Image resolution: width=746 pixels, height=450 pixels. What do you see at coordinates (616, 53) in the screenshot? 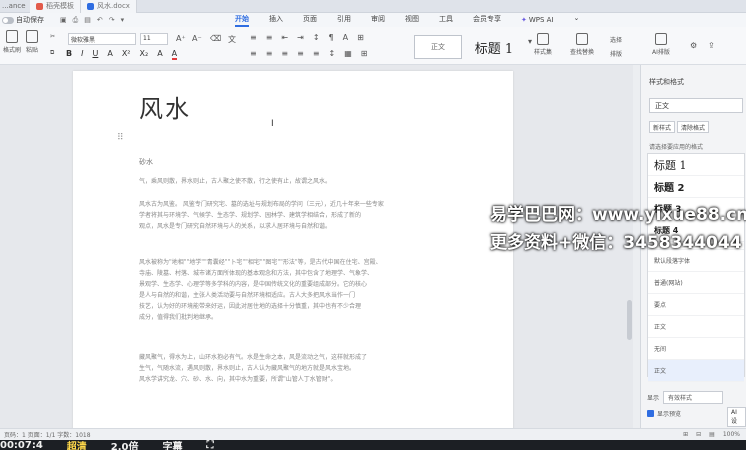
I see `layout-button: 排版` at bounding box center [616, 53].